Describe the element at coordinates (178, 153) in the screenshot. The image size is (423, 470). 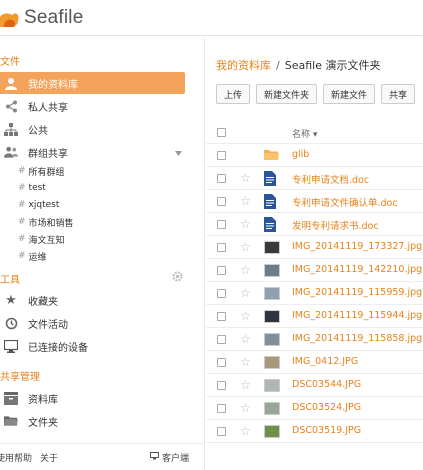
I see `chevron-down-icon` at that location.